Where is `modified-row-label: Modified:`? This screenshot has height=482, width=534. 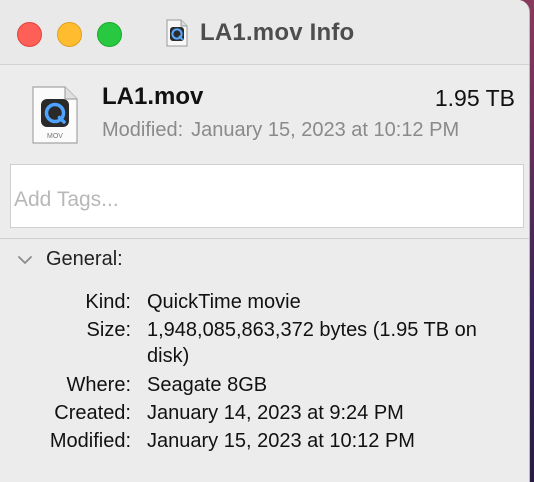 modified-row-label: Modified: is located at coordinates (90, 441).